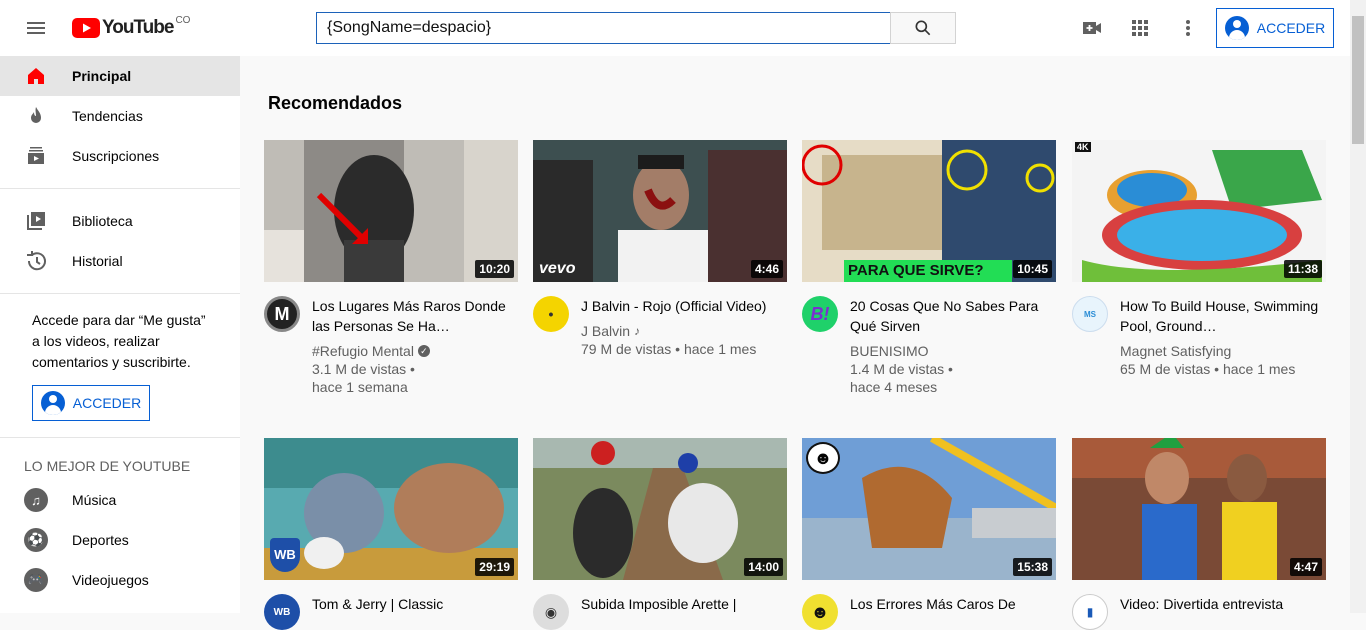 Image resolution: width=1366 pixels, height=630 pixels. What do you see at coordinates (36, 28) in the screenshot?
I see `menu-button` at bounding box center [36, 28].